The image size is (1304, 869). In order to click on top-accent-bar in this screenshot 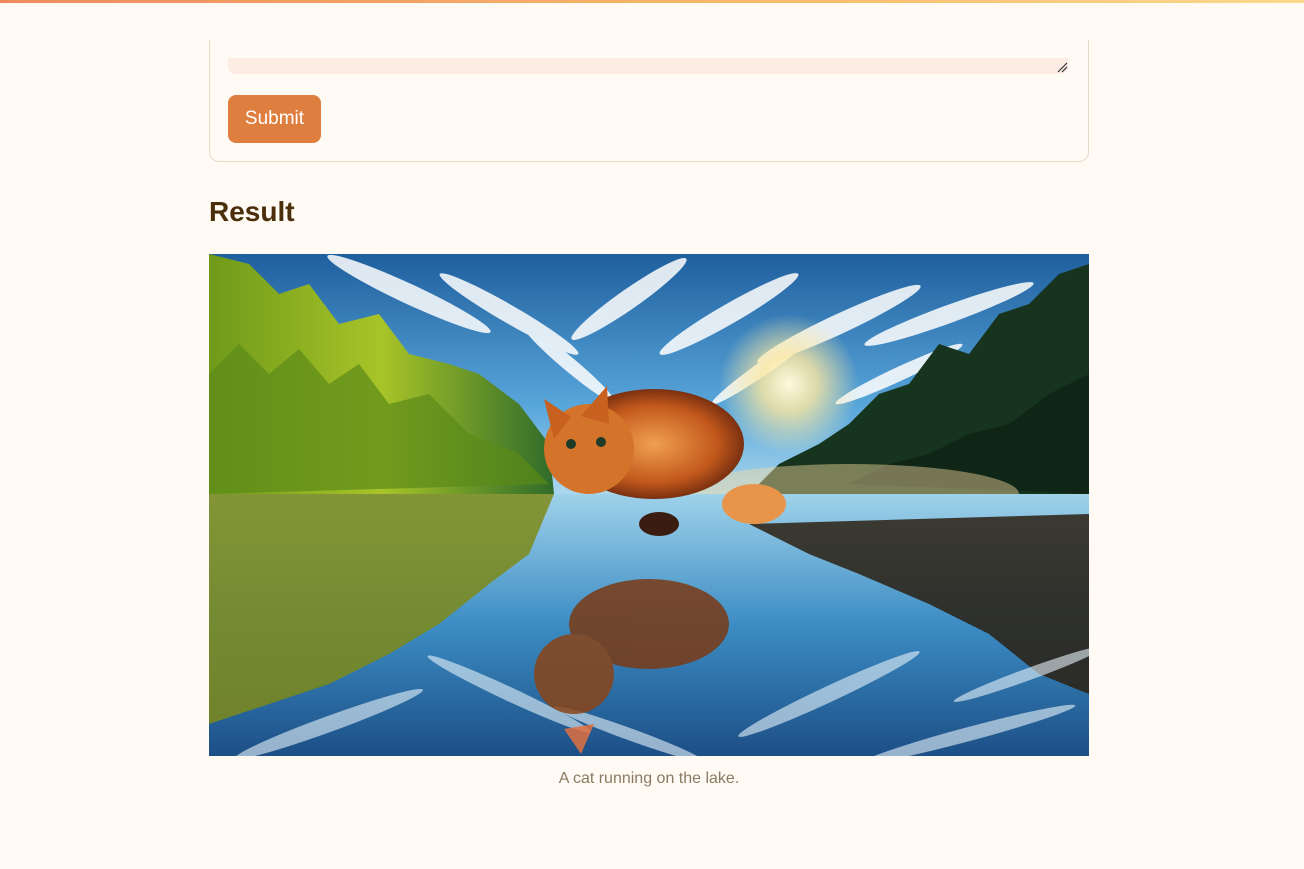, I will do `click(652, 1)`.